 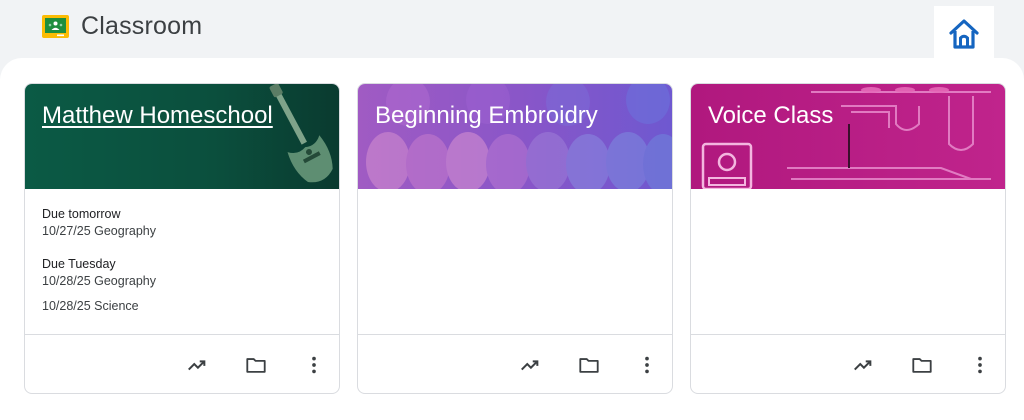 What do you see at coordinates (79, 264) in the screenshot?
I see `due-heading: Due Tuesday` at bounding box center [79, 264].